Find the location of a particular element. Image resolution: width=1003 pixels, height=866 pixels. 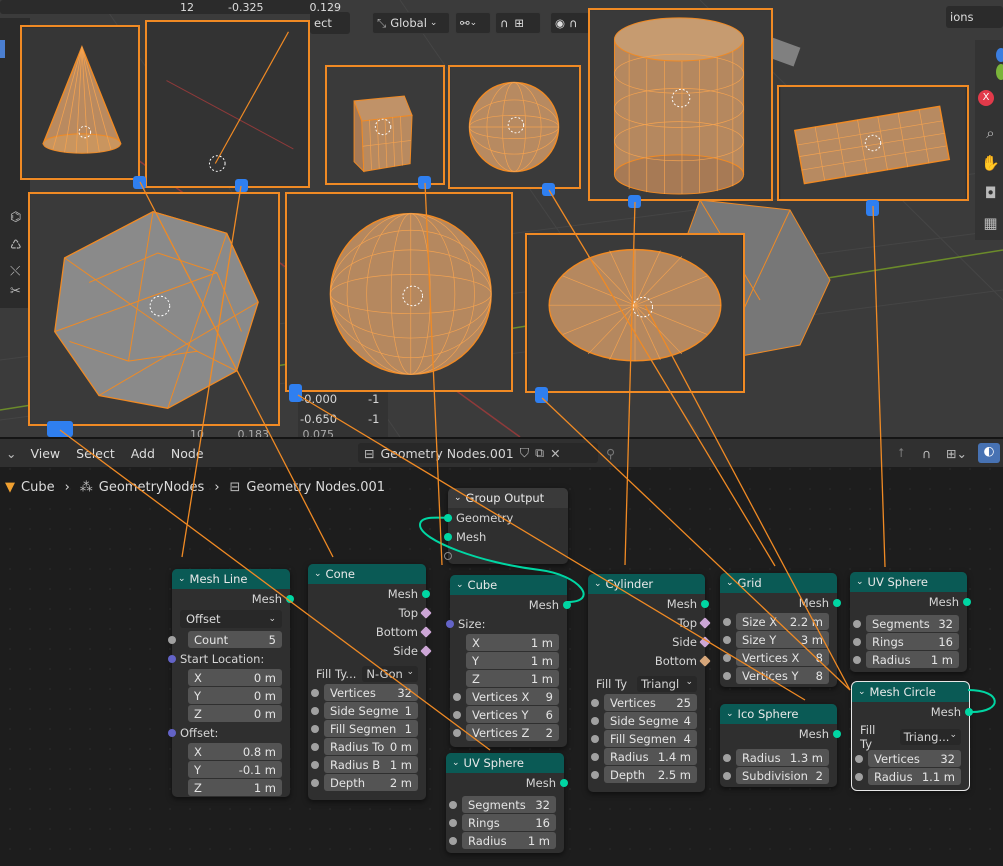

duplicate-icon: ⧉ is located at coordinates (539, 453).